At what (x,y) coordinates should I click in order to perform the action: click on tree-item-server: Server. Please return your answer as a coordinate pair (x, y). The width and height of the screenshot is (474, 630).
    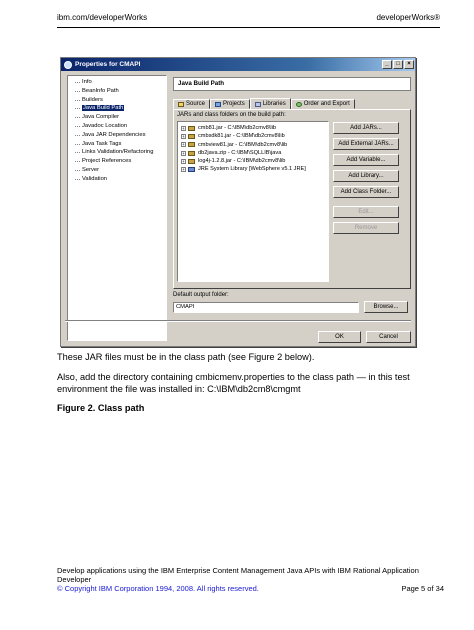
    Looking at the image, I should click on (117, 170).